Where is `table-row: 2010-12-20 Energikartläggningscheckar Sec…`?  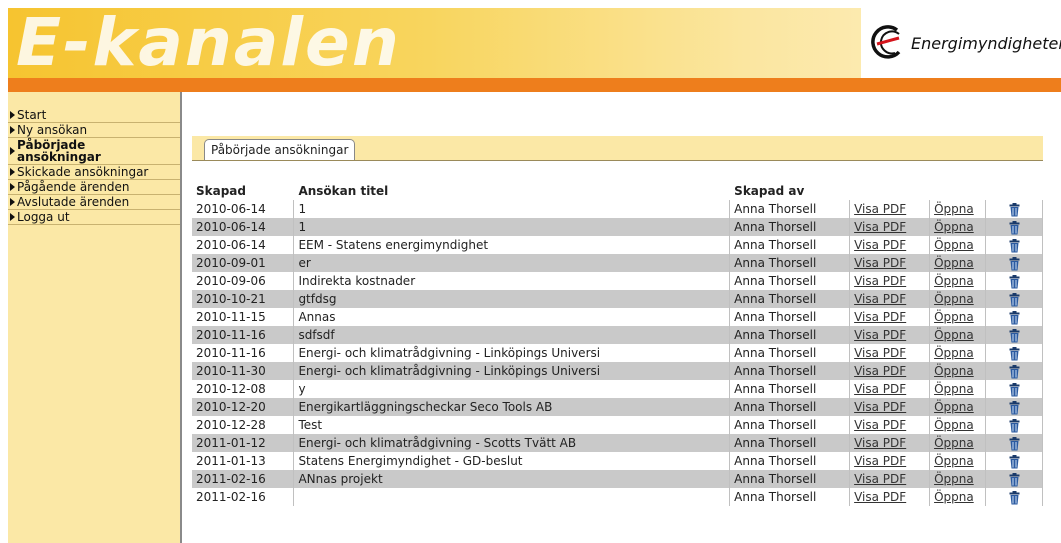
table-row: 2010-12-20 Energikartläggningscheckar Sec… is located at coordinates (617, 407).